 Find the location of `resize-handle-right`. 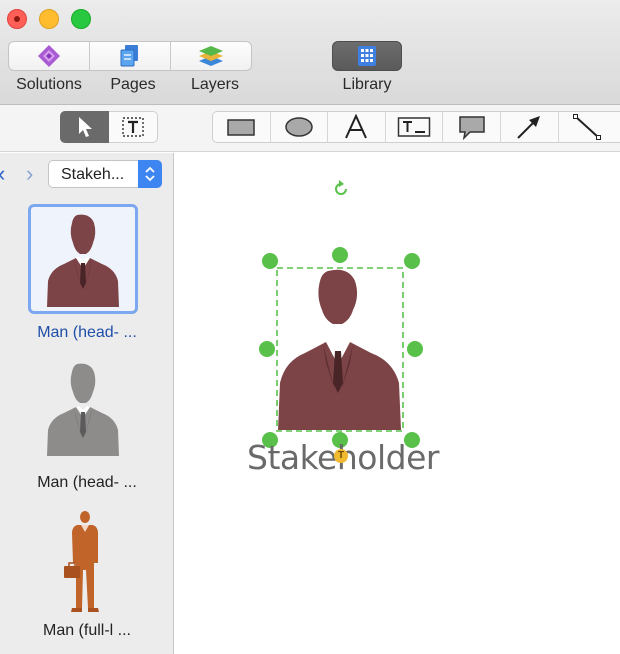

resize-handle-right is located at coordinates (415, 349).